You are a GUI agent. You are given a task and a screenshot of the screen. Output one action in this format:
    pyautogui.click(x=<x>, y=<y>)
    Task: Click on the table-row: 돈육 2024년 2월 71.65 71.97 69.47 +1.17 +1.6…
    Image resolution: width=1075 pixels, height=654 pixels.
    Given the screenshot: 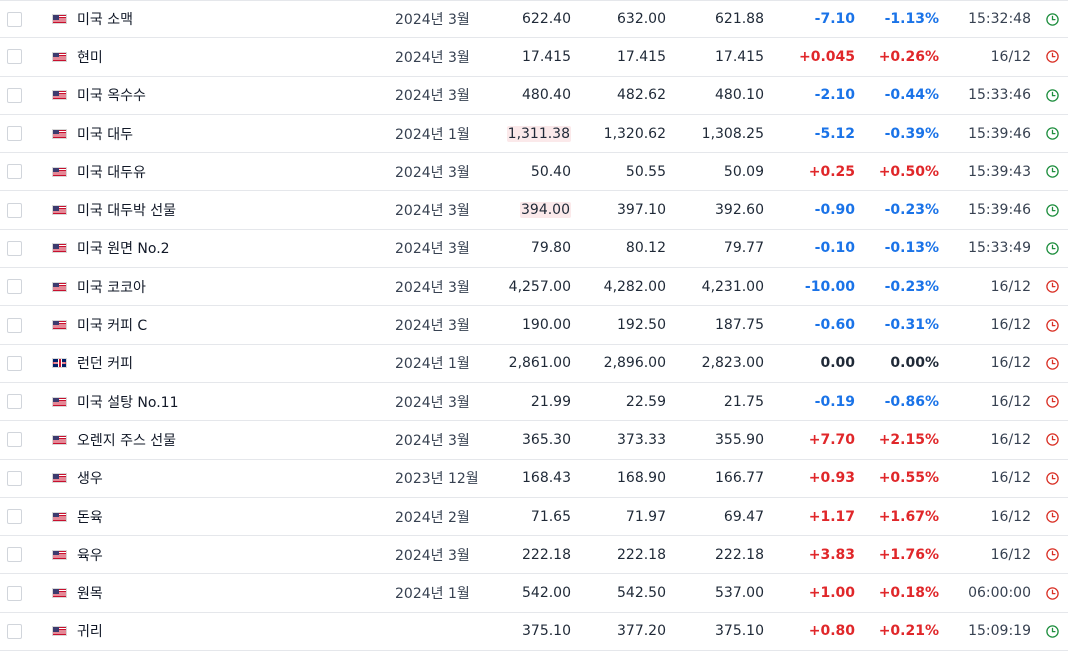 What is the action you would take?
    pyautogui.click(x=534, y=517)
    